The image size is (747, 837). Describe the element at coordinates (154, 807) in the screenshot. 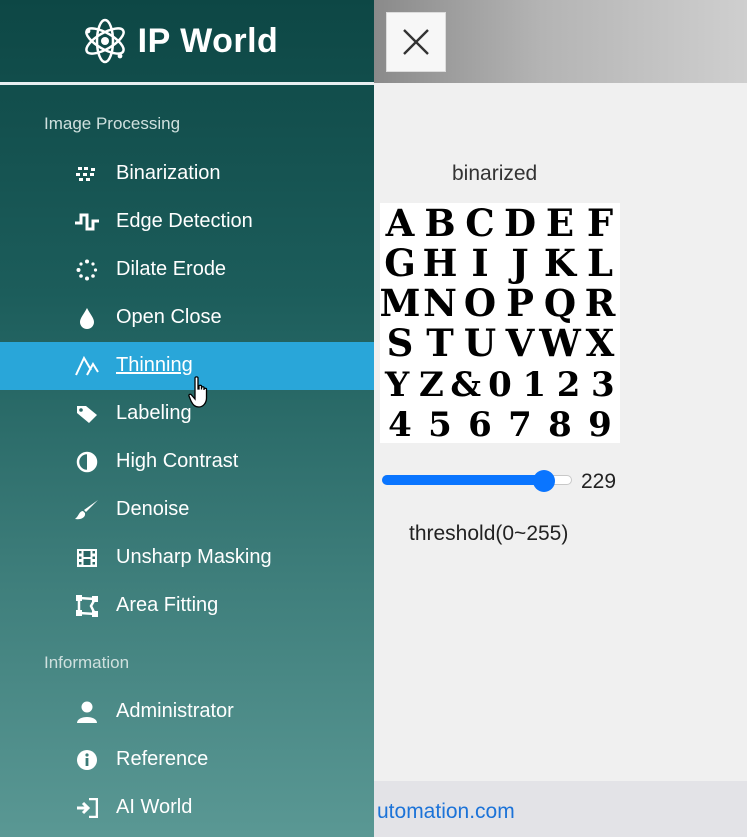

I see `sidebar-item-label: AI World` at that location.